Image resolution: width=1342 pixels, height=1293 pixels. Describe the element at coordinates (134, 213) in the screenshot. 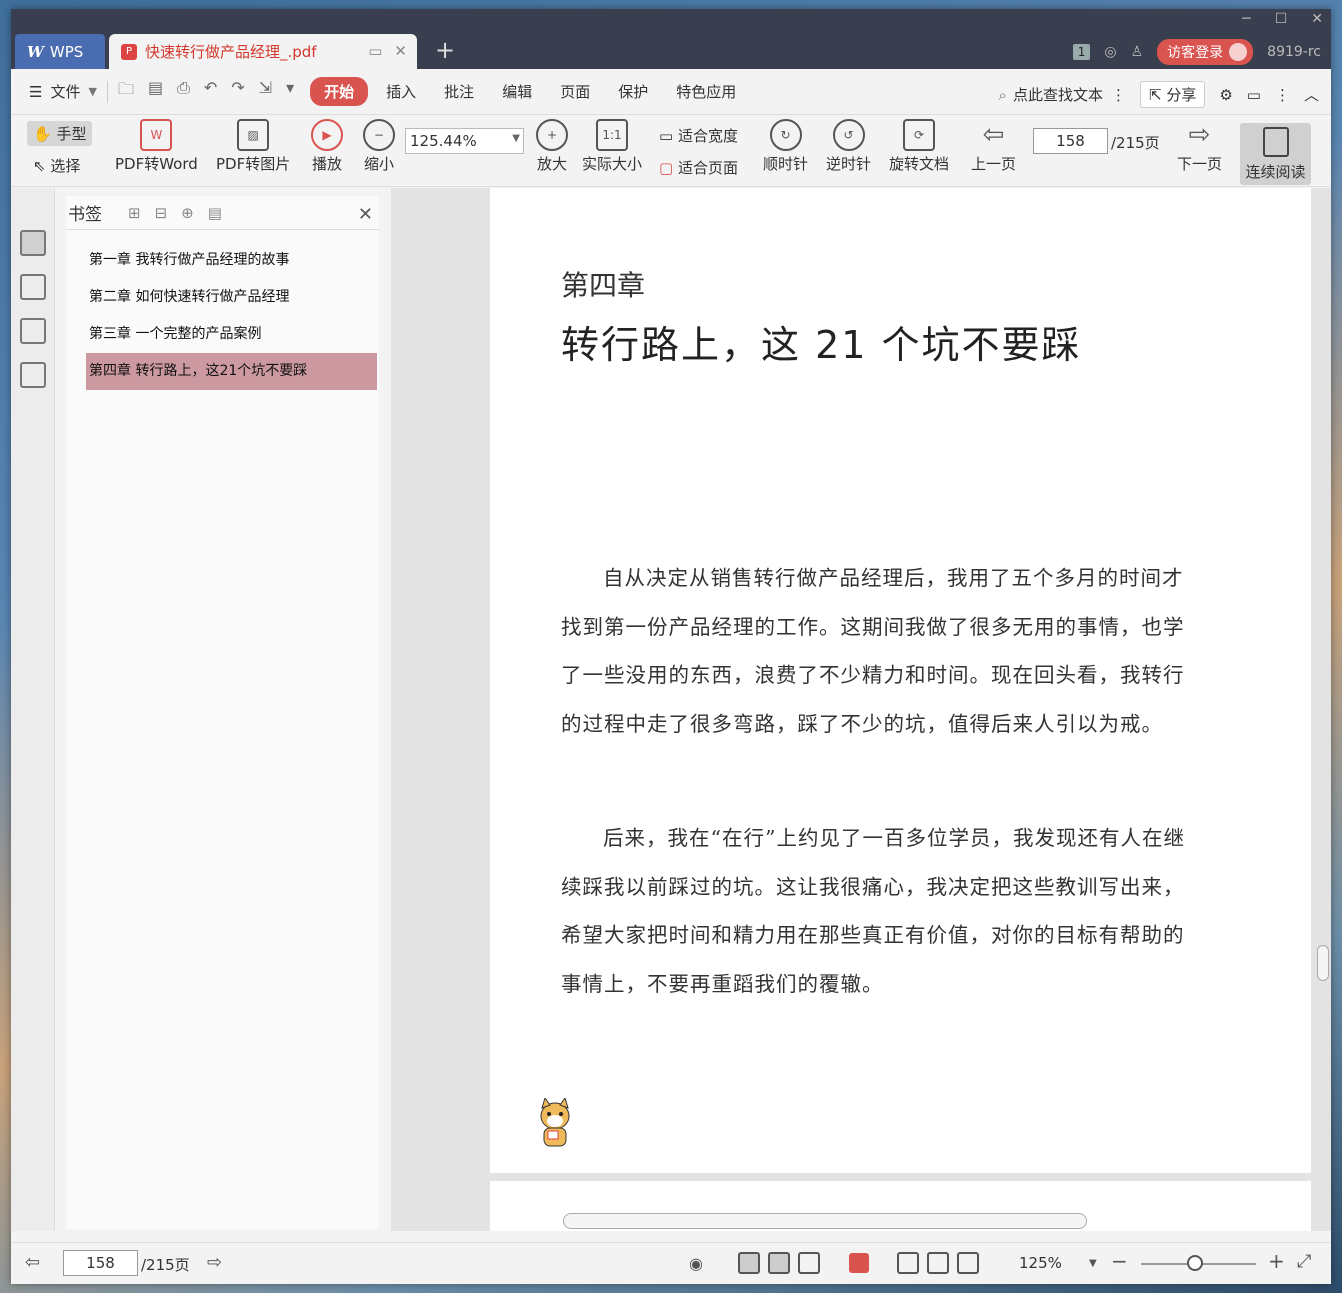

I see `expand-all-icon: ⊞` at that location.